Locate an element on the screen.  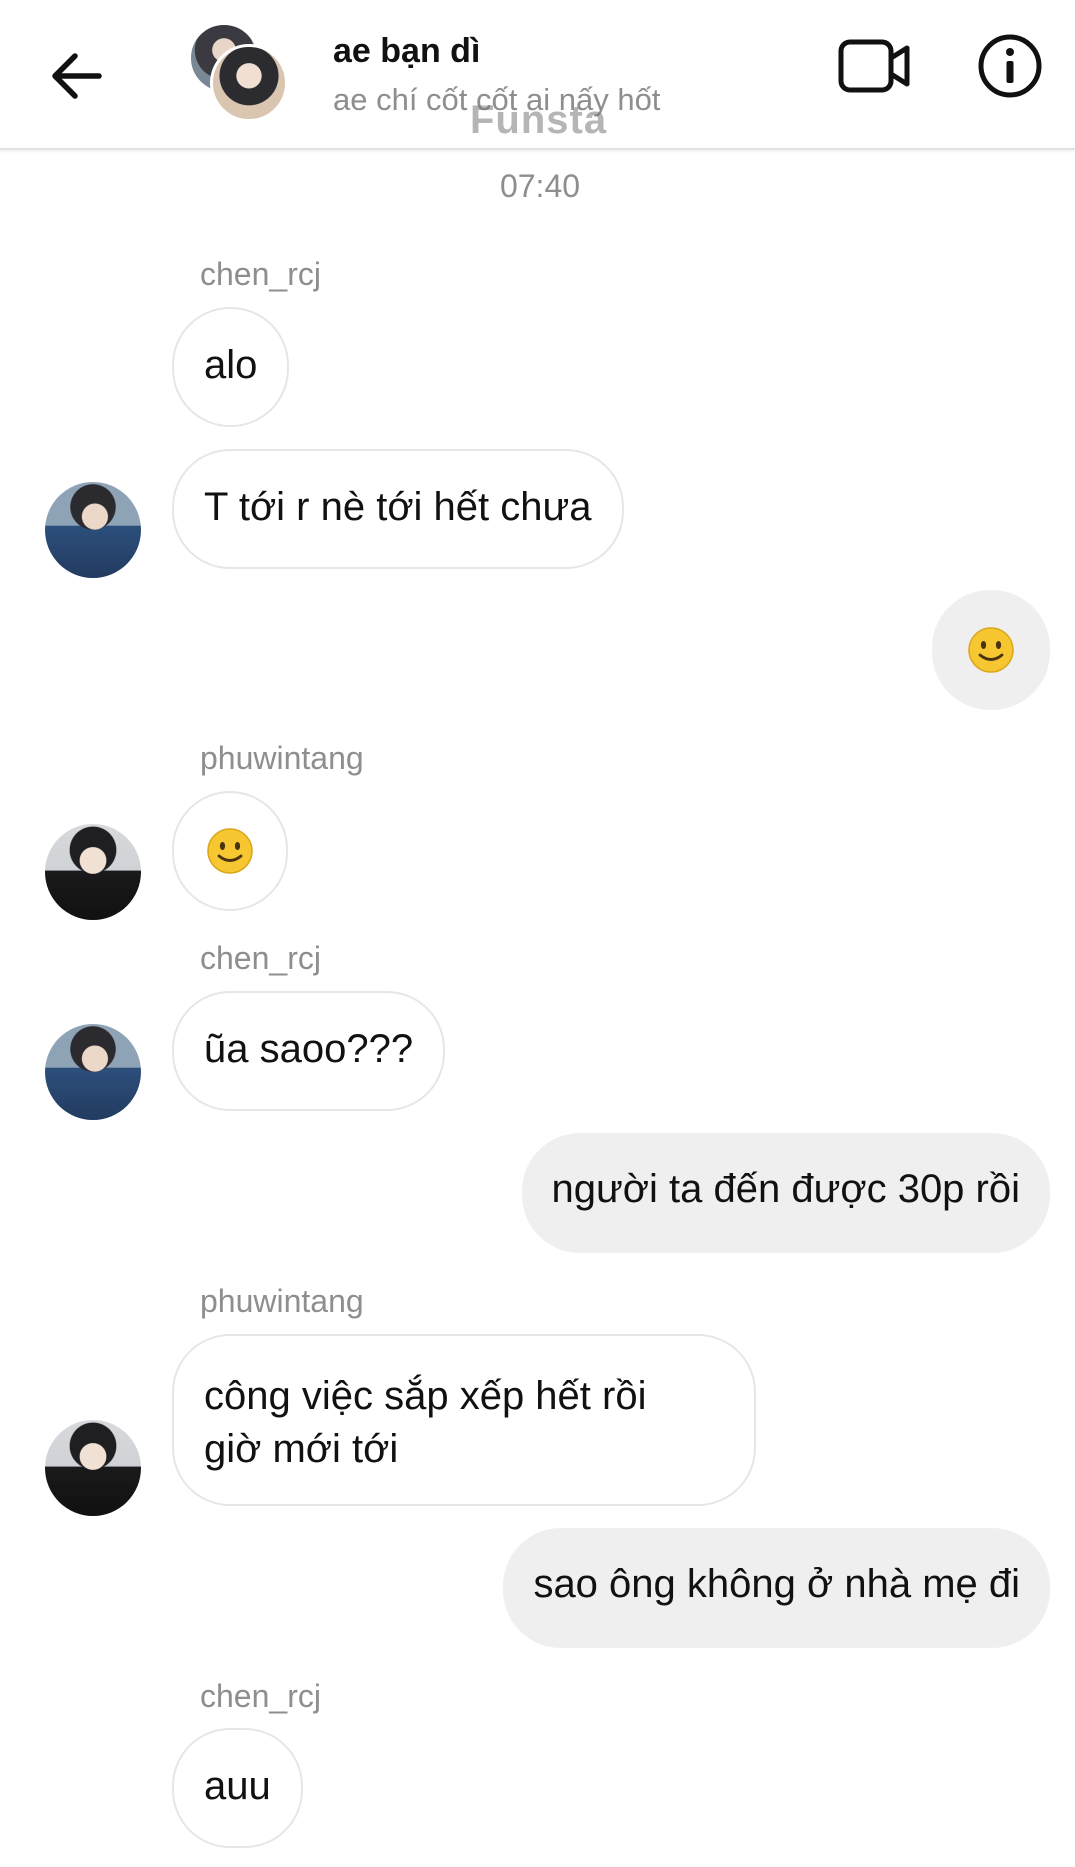
message-text: sao ông không ở nhà mẹ đi is located at coordinates (776, 1584).